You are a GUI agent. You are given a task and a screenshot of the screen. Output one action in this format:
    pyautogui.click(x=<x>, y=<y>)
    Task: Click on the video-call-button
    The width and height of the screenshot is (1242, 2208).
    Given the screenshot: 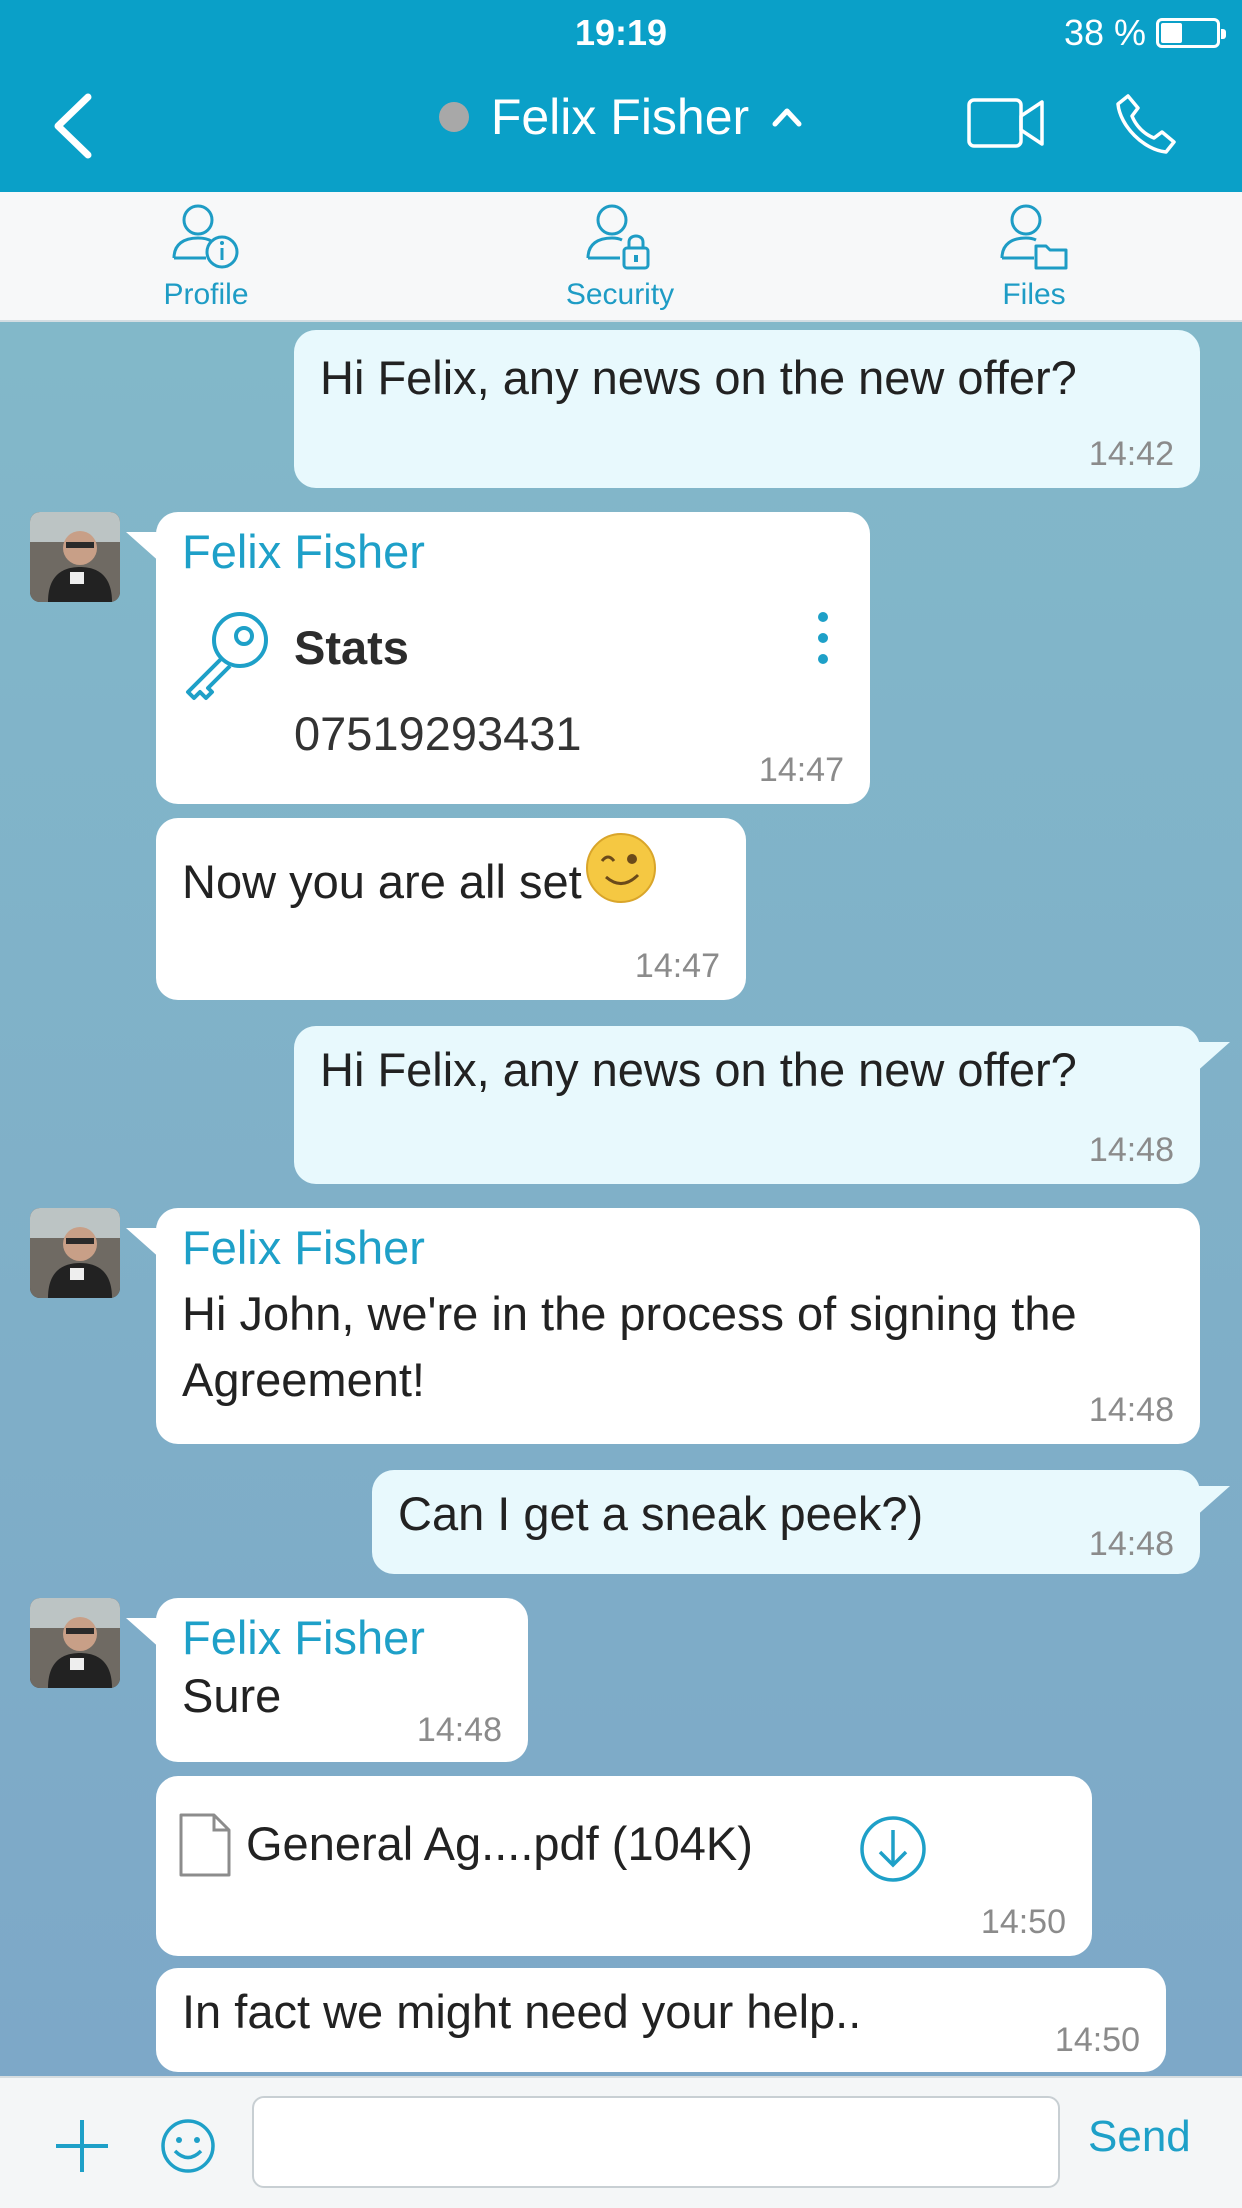 What is the action you would take?
    pyautogui.click(x=1006, y=126)
    